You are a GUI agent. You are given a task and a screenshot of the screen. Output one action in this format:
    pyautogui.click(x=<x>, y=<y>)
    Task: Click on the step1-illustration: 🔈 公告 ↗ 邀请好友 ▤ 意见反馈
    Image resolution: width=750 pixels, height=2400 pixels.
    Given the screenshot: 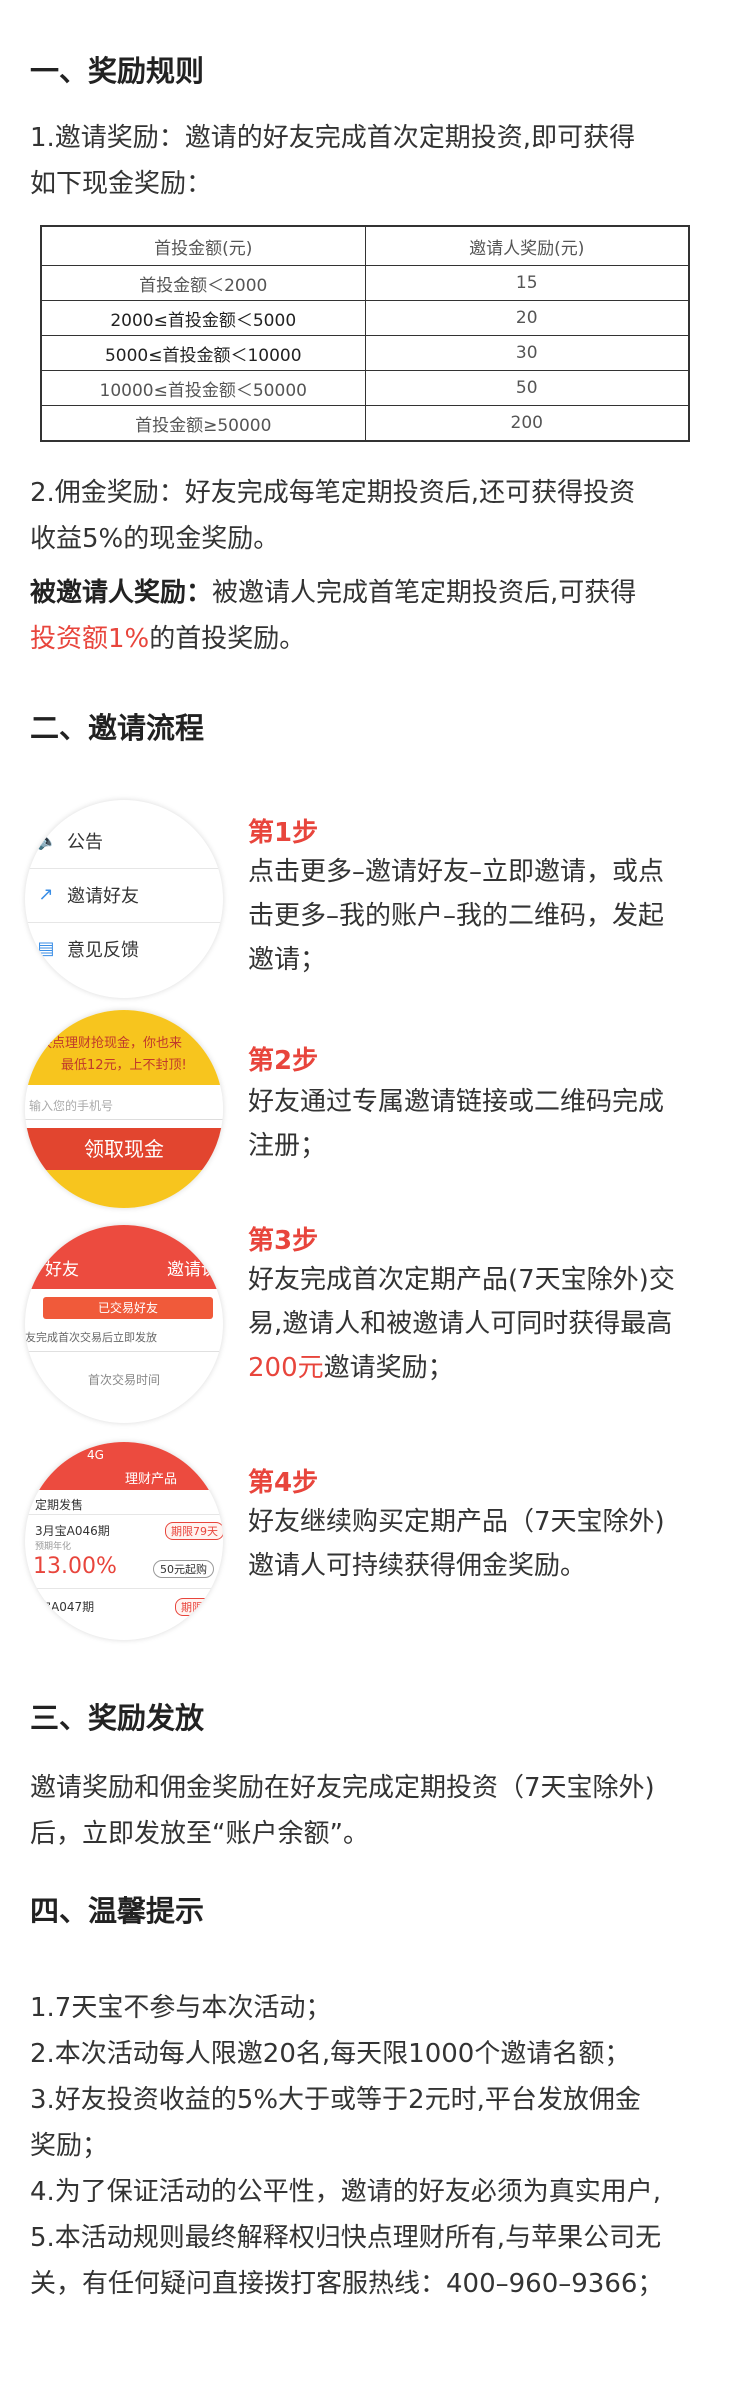 What is the action you would take?
    pyautogui.click(x=124, y=899)
    